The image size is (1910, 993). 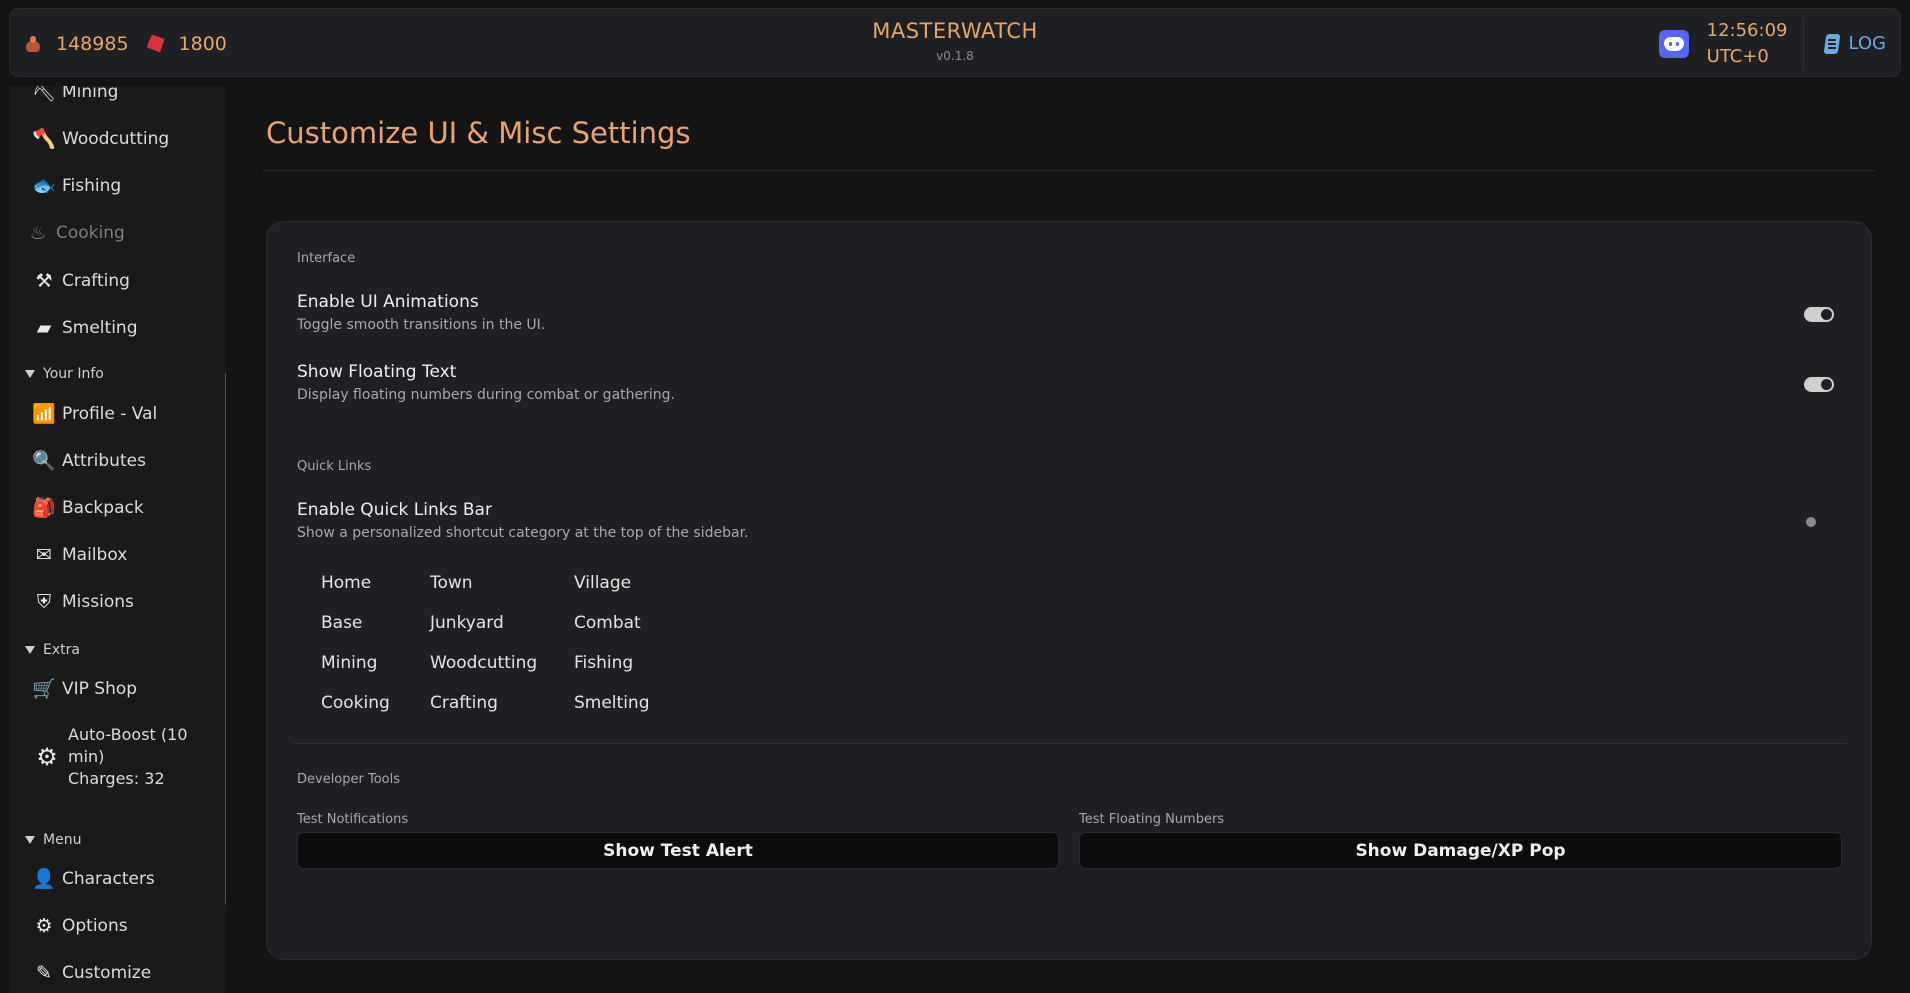 I want to click on test-floating-numbers-label: Test Floating Numbers, so click(x=1152, y=819).